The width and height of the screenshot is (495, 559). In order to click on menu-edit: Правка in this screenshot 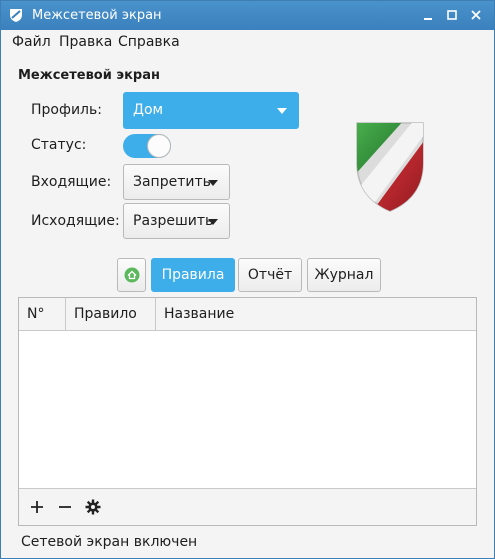, I will do `click(85, 42)`.